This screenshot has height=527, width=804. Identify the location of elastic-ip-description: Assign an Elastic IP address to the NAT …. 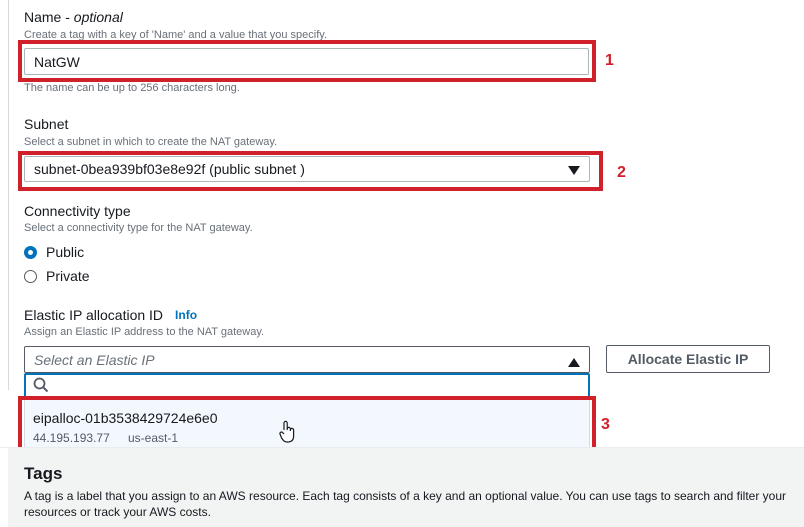
(144, 332).